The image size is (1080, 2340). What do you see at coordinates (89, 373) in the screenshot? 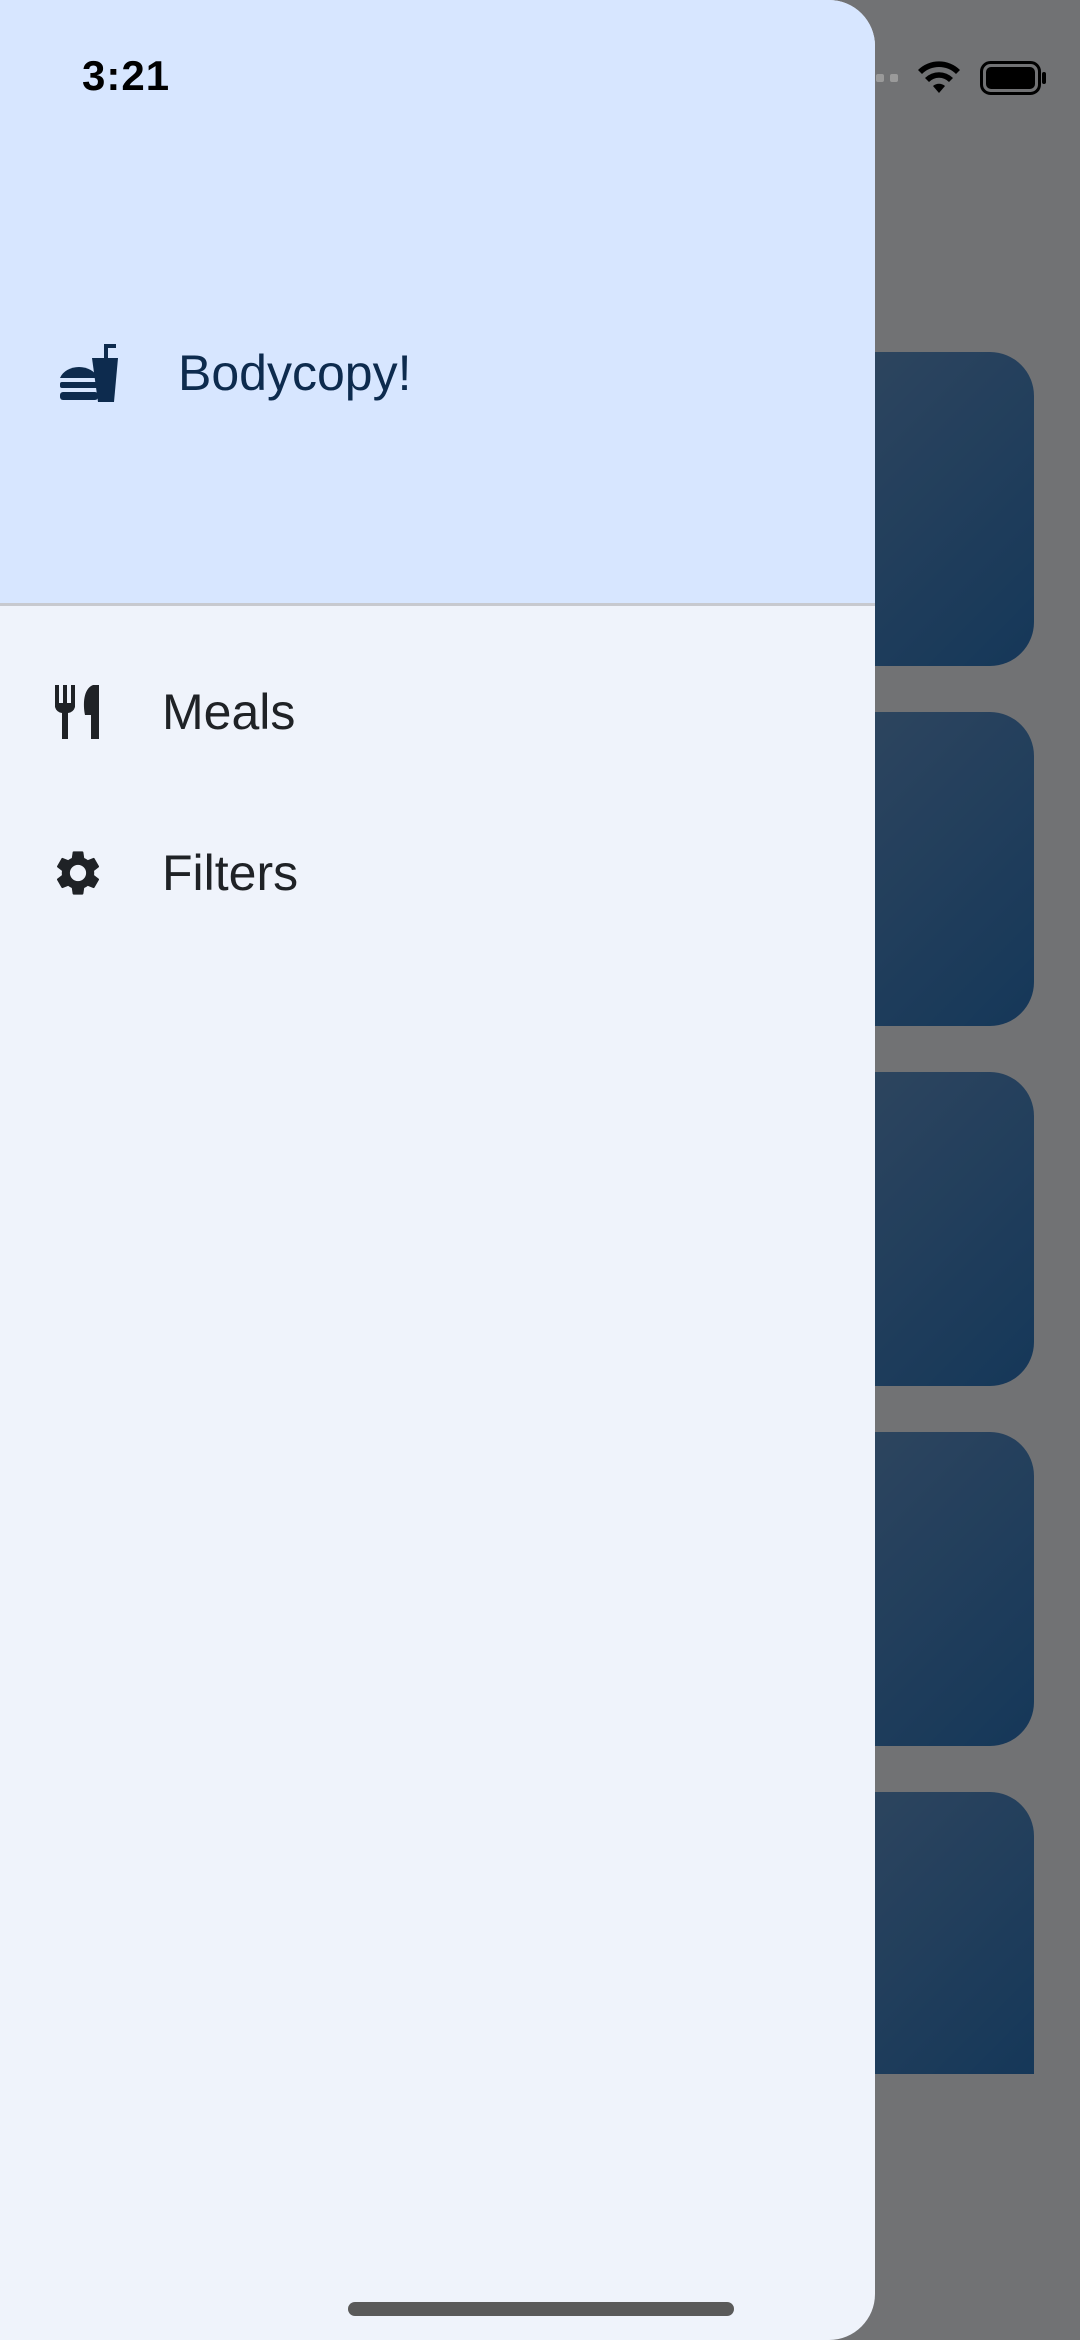
I see `fastfood-icon` at bounding box center [89, 373].